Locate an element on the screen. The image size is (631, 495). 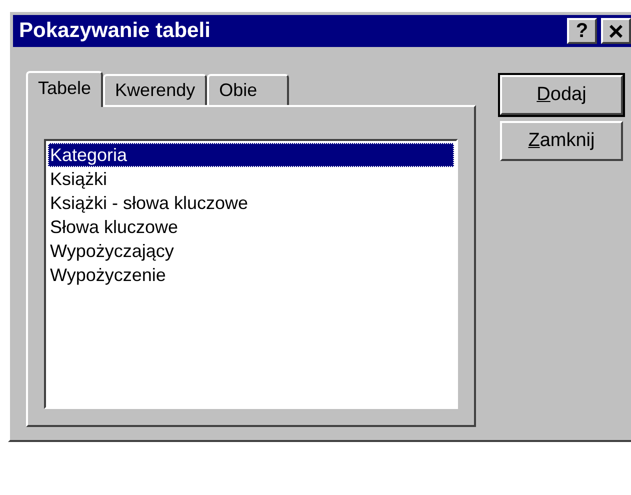
list-item: Kategoria is located at coordinates (251, 155).